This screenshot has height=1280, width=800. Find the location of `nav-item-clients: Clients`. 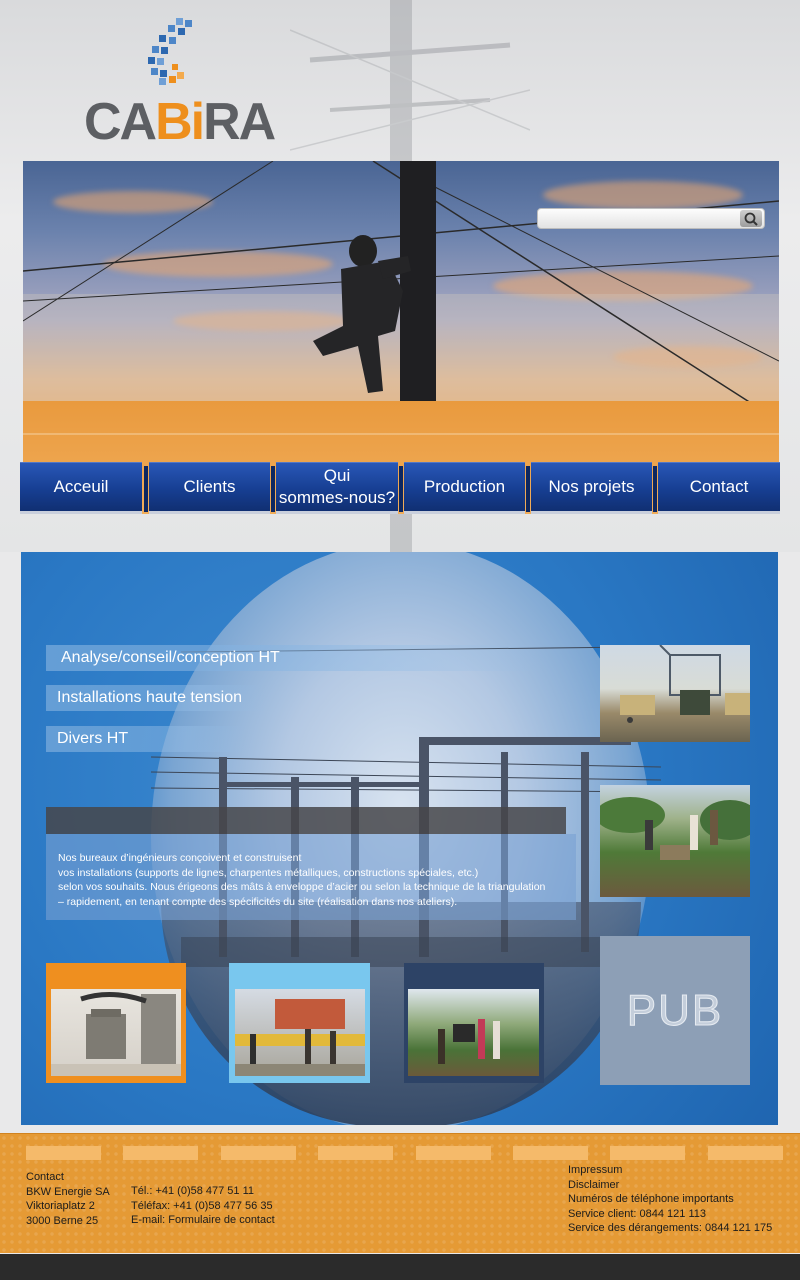

nav-item-clients: Clients is located at coordinates (209, 488).